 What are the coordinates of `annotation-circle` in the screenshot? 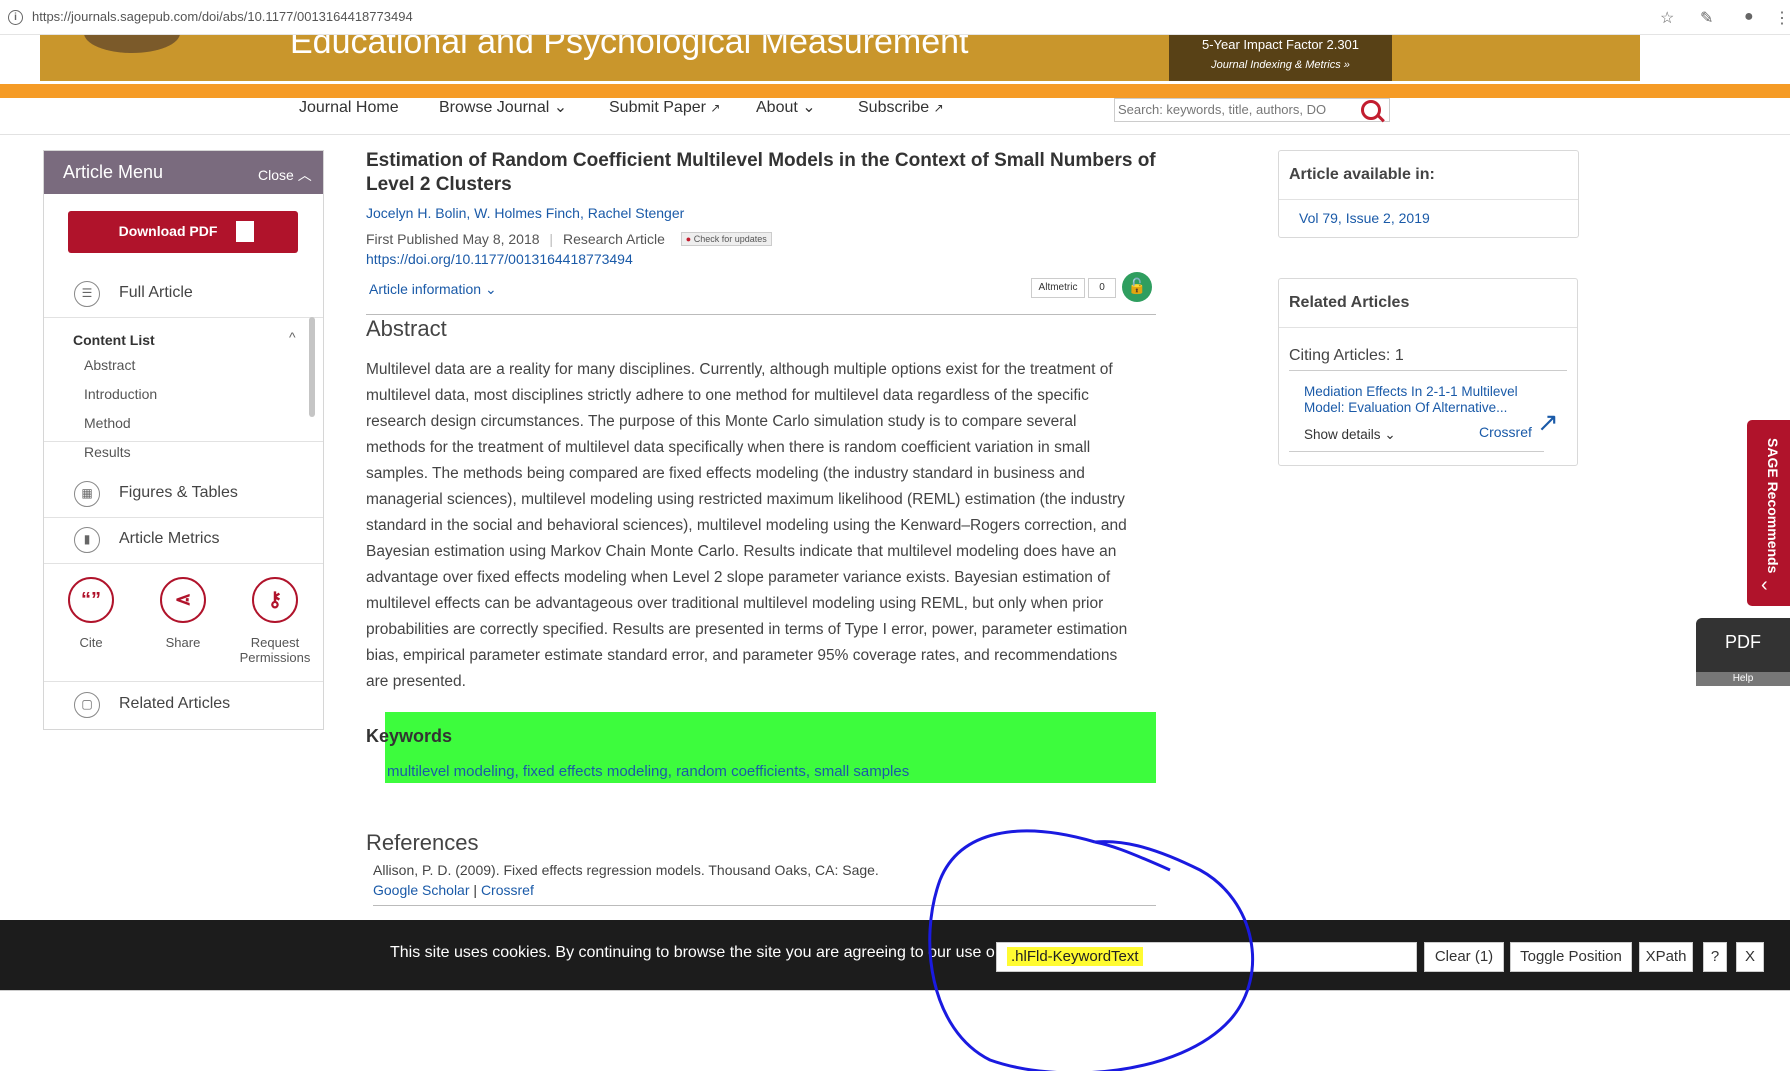 It's located at (1091, 950).